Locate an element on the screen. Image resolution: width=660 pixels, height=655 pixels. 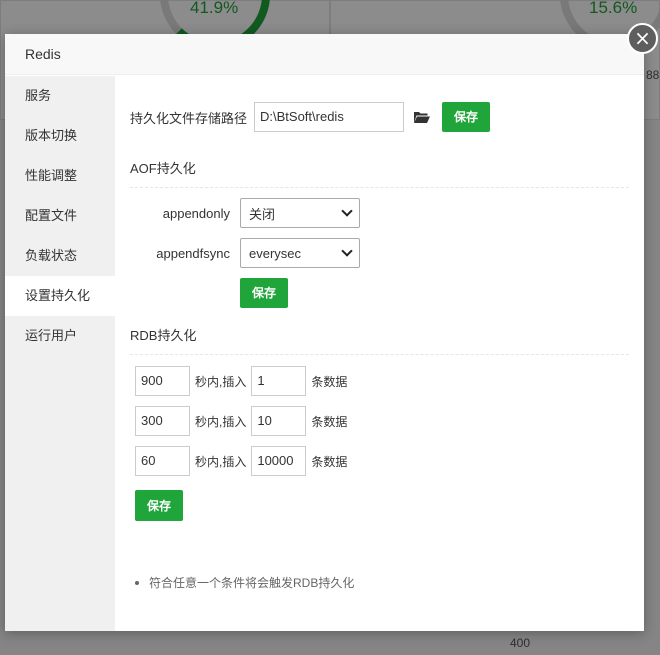
aof-save-button: 保存 is located at coordinates (264, 293).